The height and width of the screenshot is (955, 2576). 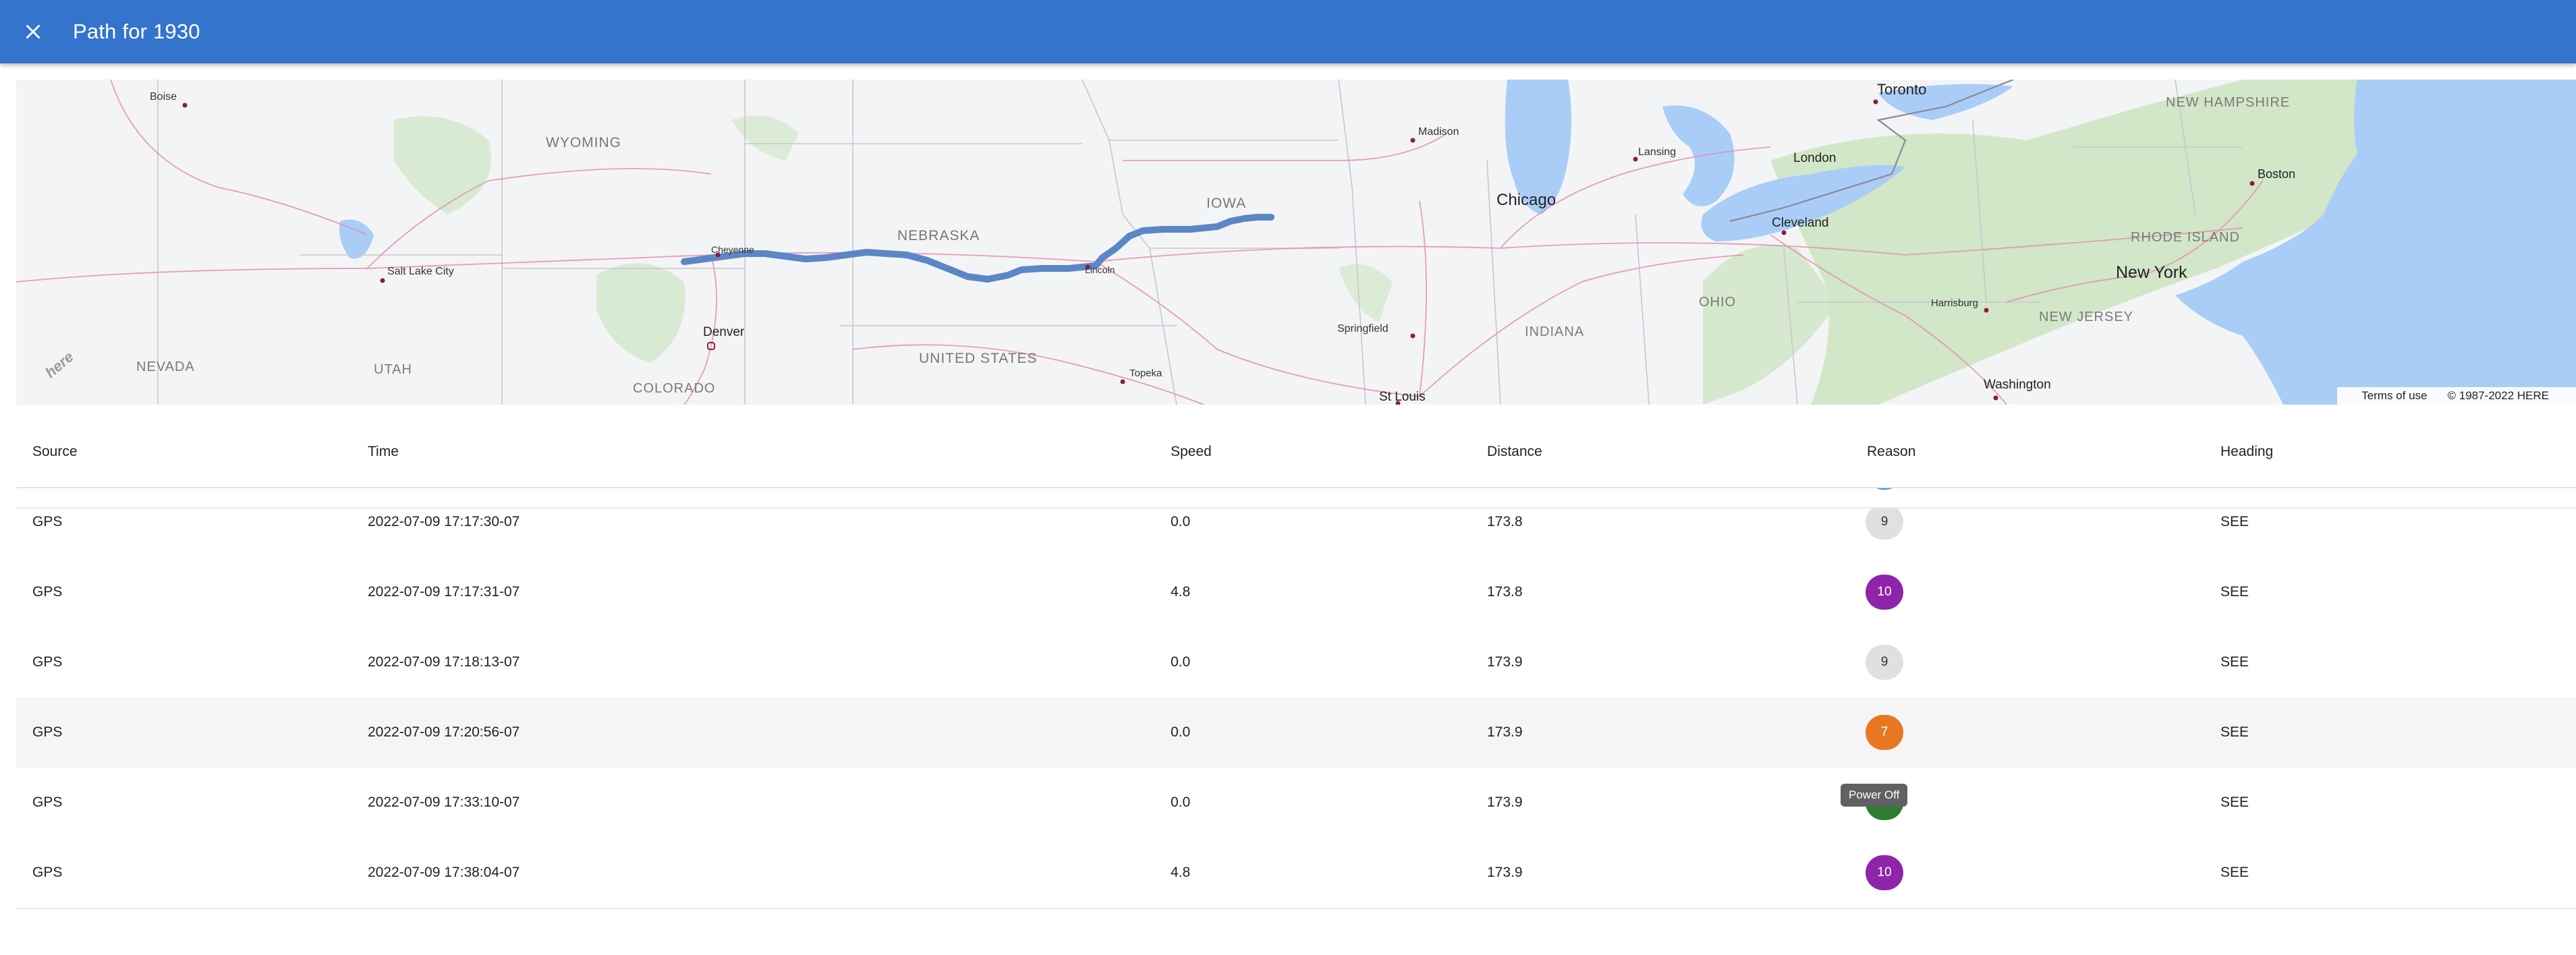 What do you see at coordinates (1296, 803) in the screenshot?
I see `table-row: GPS2022-07-09 17:33:10-070.0173.912SEE` at bounding box center [1296, 803].